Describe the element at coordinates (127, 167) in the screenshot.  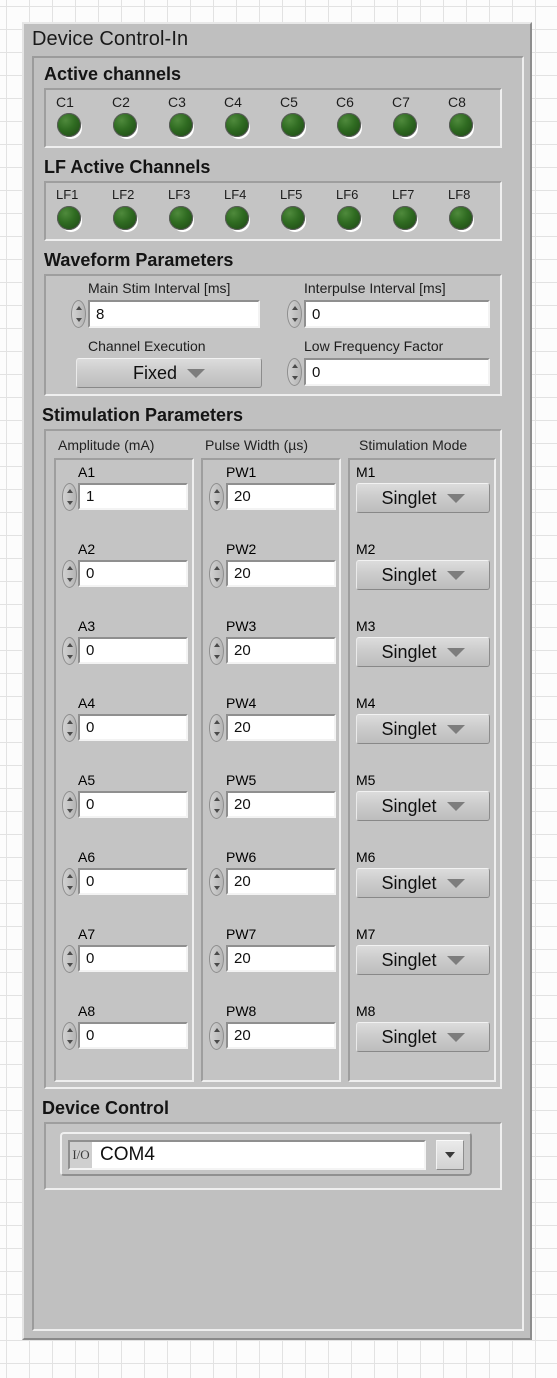
I see `lf-active-channels-label: LF Active Channels` at that location.